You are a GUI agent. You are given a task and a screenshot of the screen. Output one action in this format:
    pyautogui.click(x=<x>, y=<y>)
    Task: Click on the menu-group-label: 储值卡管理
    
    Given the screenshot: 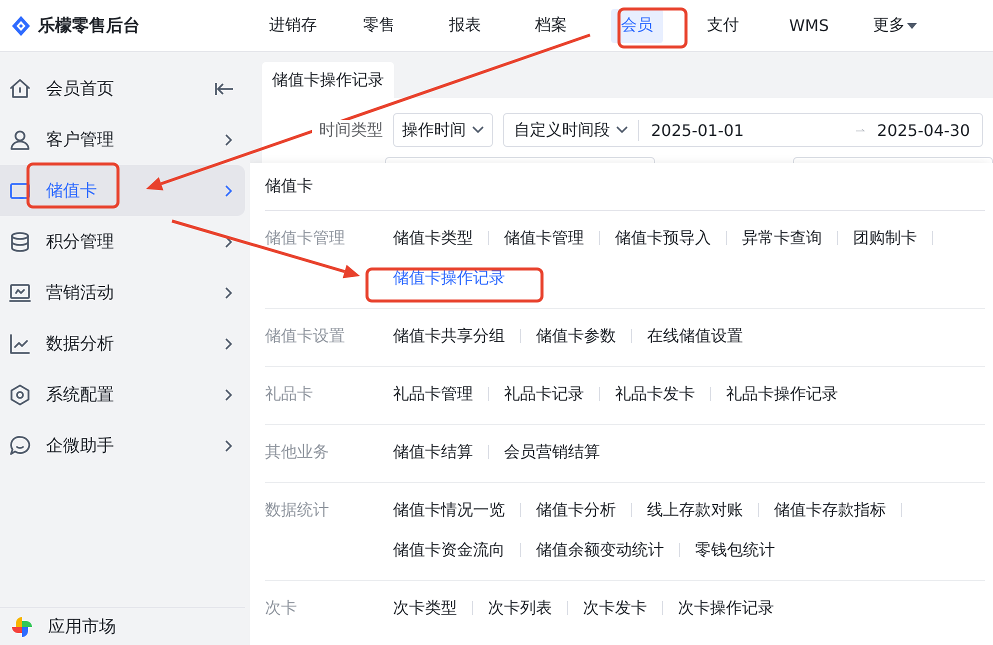 What is the action you would take?
    pyautogui.click(x=305, y=238)
    